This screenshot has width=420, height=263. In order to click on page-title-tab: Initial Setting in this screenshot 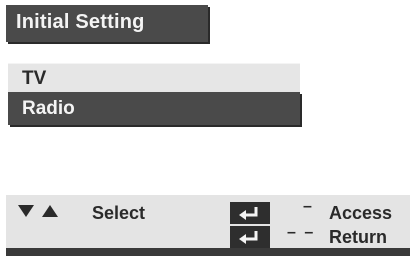, I will do `click(107, 23)`.